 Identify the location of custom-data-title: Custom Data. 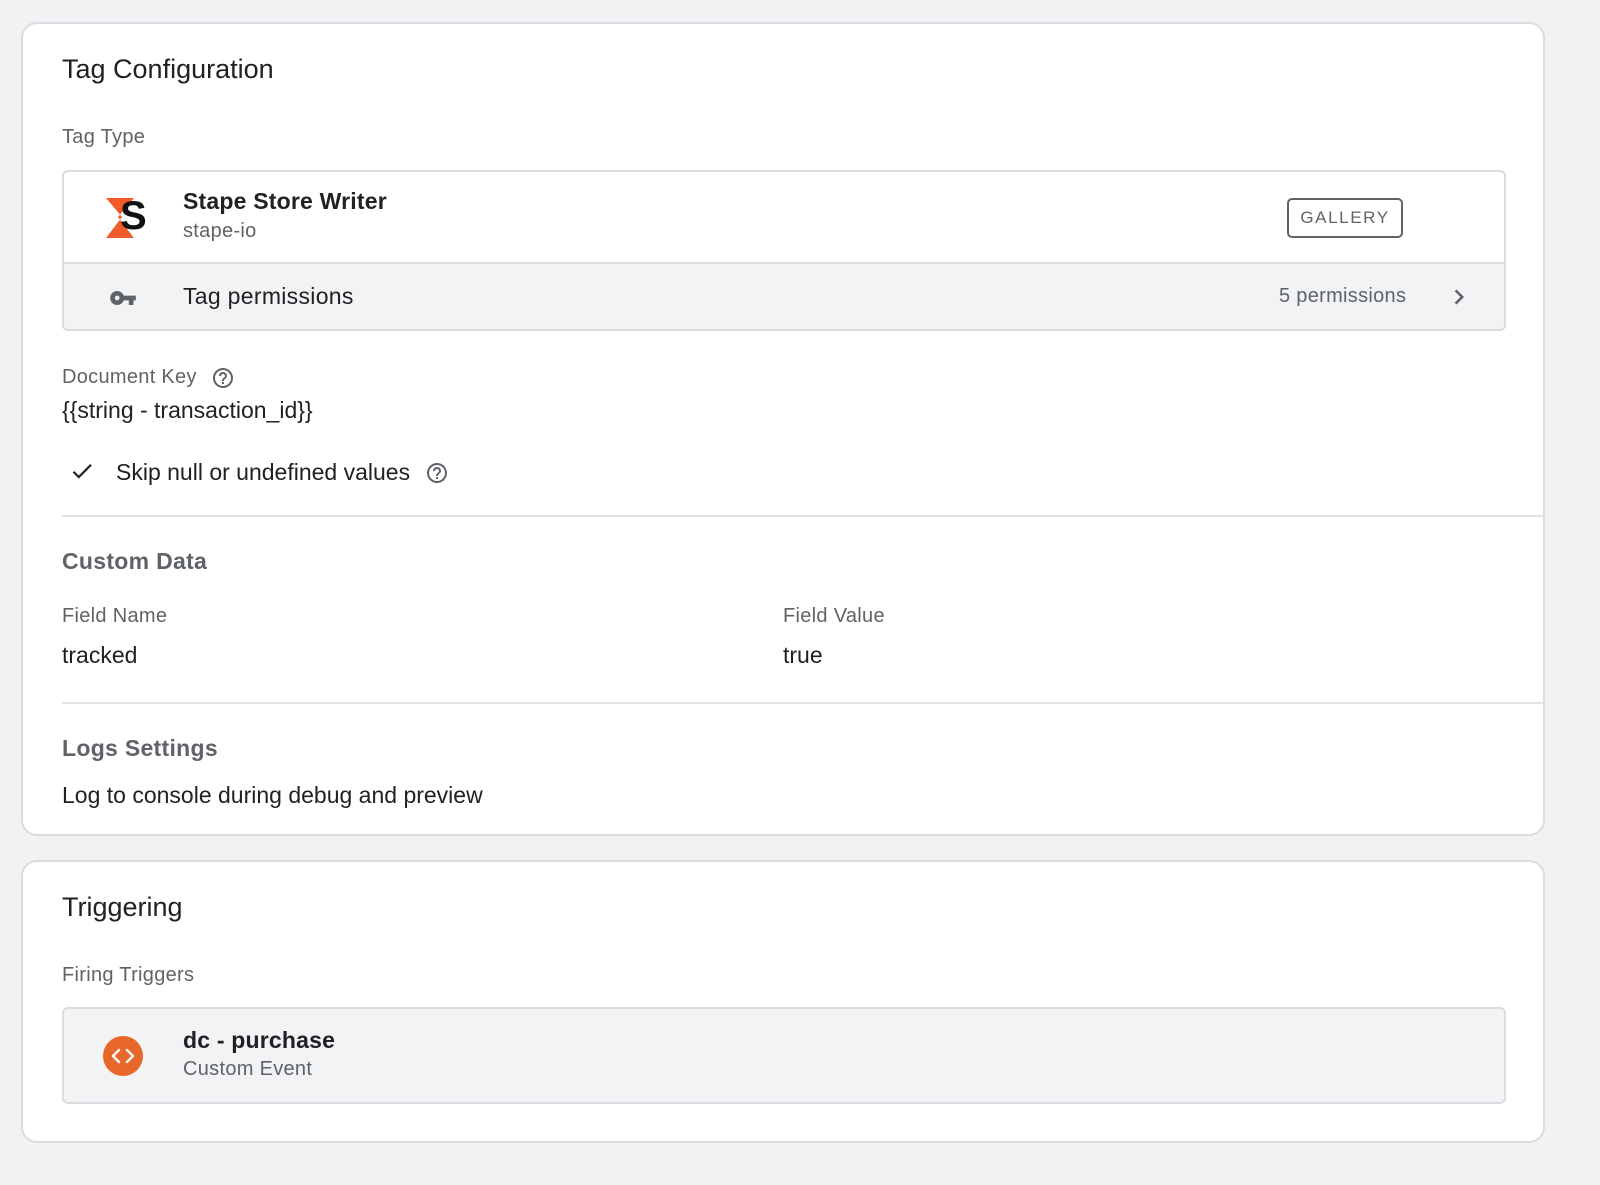
(135, 561).